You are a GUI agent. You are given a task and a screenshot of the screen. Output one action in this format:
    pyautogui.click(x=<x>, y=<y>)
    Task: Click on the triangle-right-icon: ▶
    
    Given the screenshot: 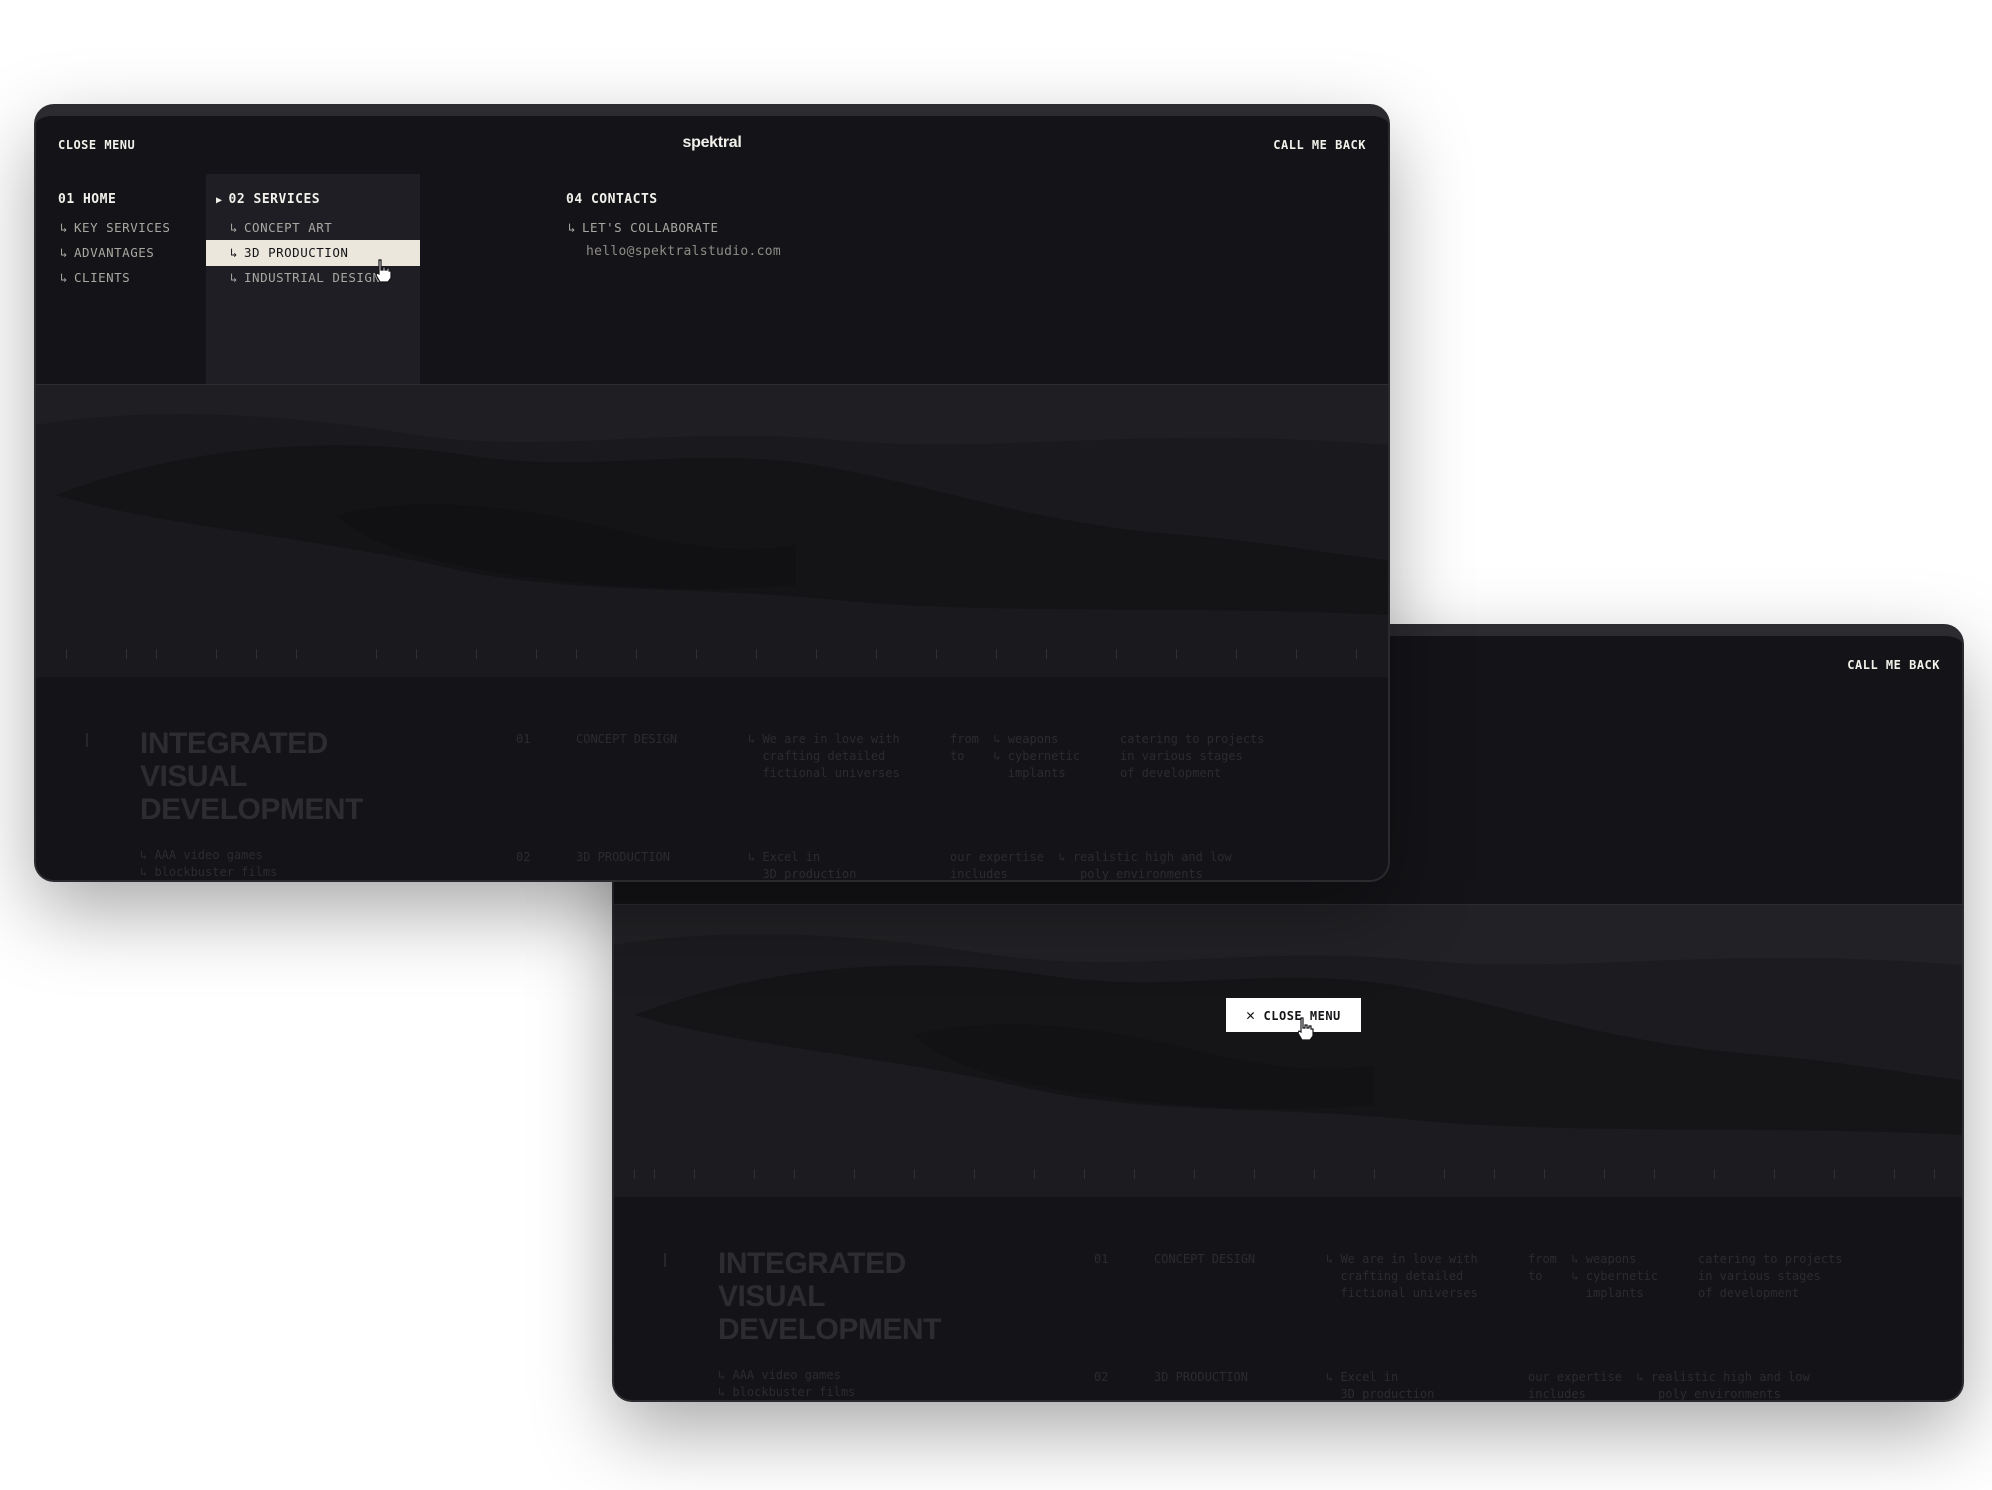 What is the action you would take?
    pyautogui.click(x=219, y=200)
    